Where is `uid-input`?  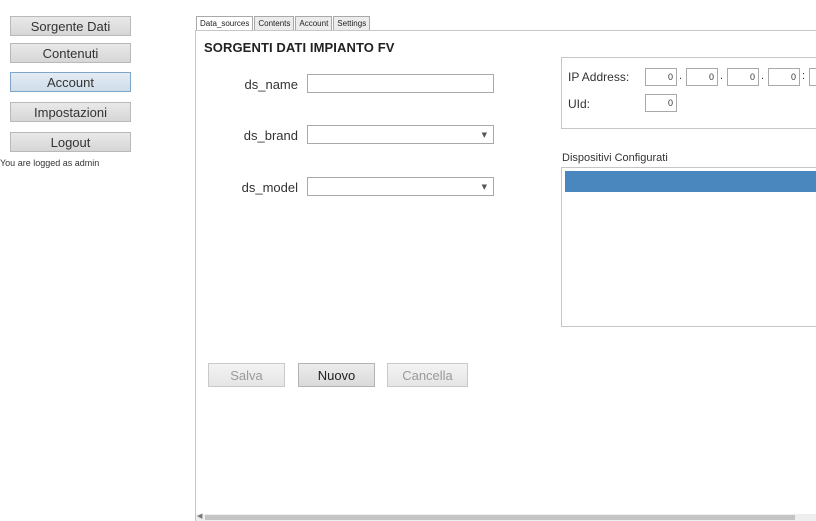 uid-input is located at coordinates (661, 103).